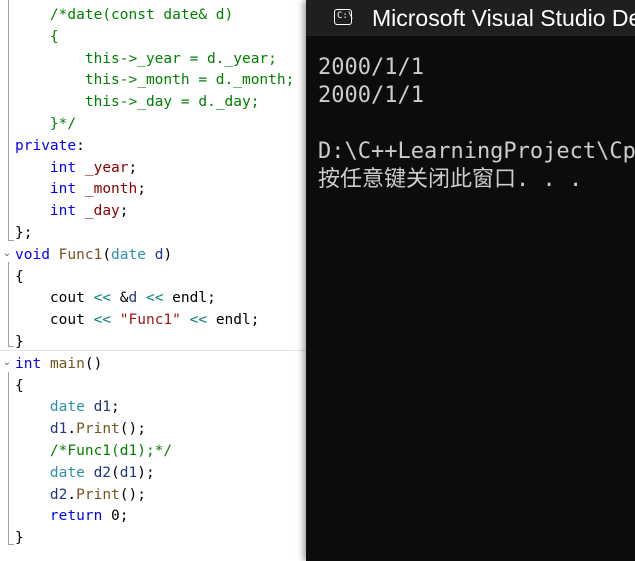 The height and width of the screenshot is (561, 635). I want to click on code-line: cout << &d << endl;, so click(154, 299).